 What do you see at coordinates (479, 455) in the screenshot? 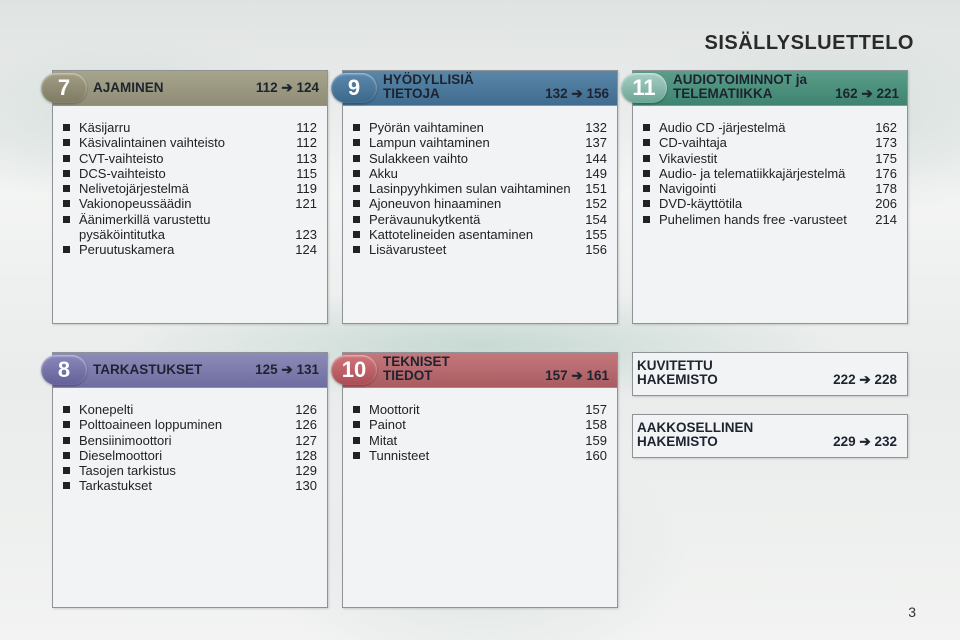
I see `toc-entry: Tunnisteet 160` at bounding box center [479, 455].